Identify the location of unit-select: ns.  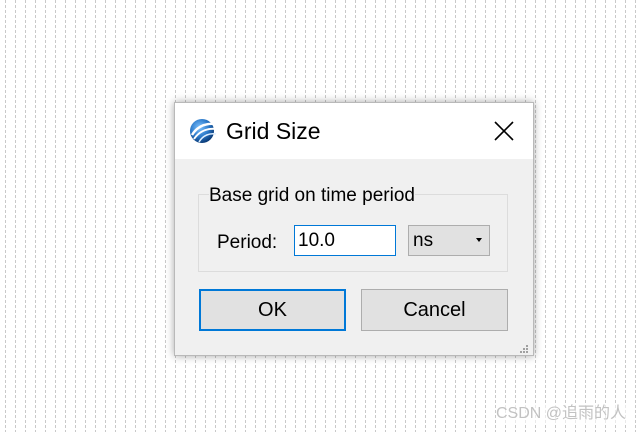
(449, 240).